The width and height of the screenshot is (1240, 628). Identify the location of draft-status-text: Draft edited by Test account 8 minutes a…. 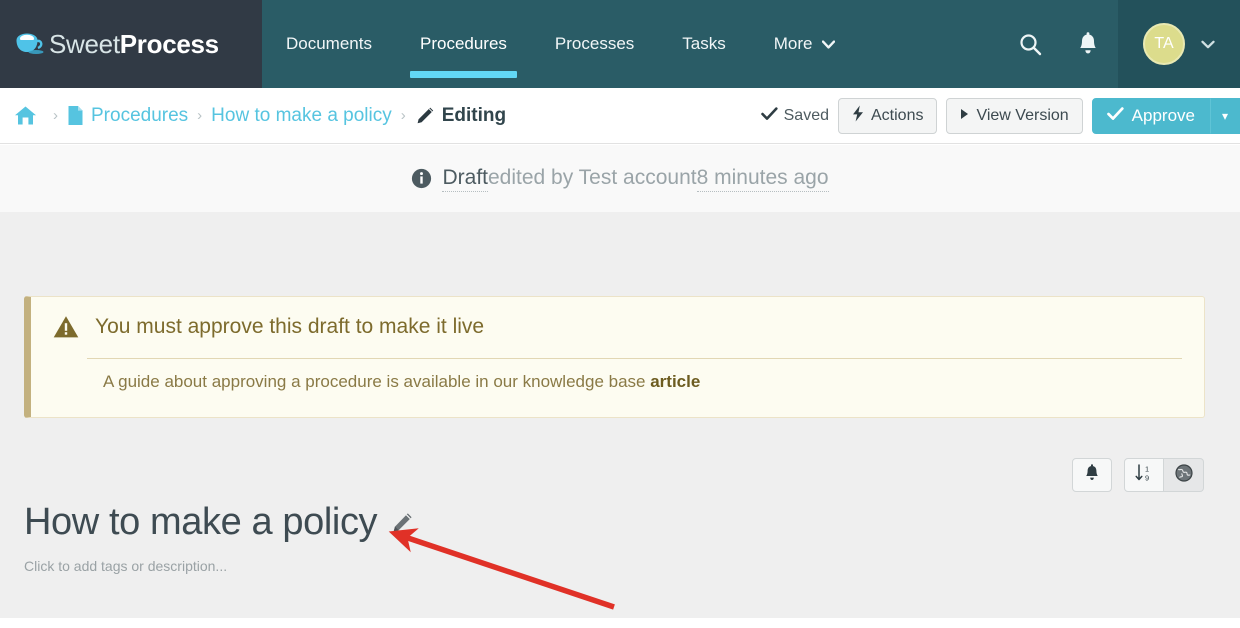
(620, 178).